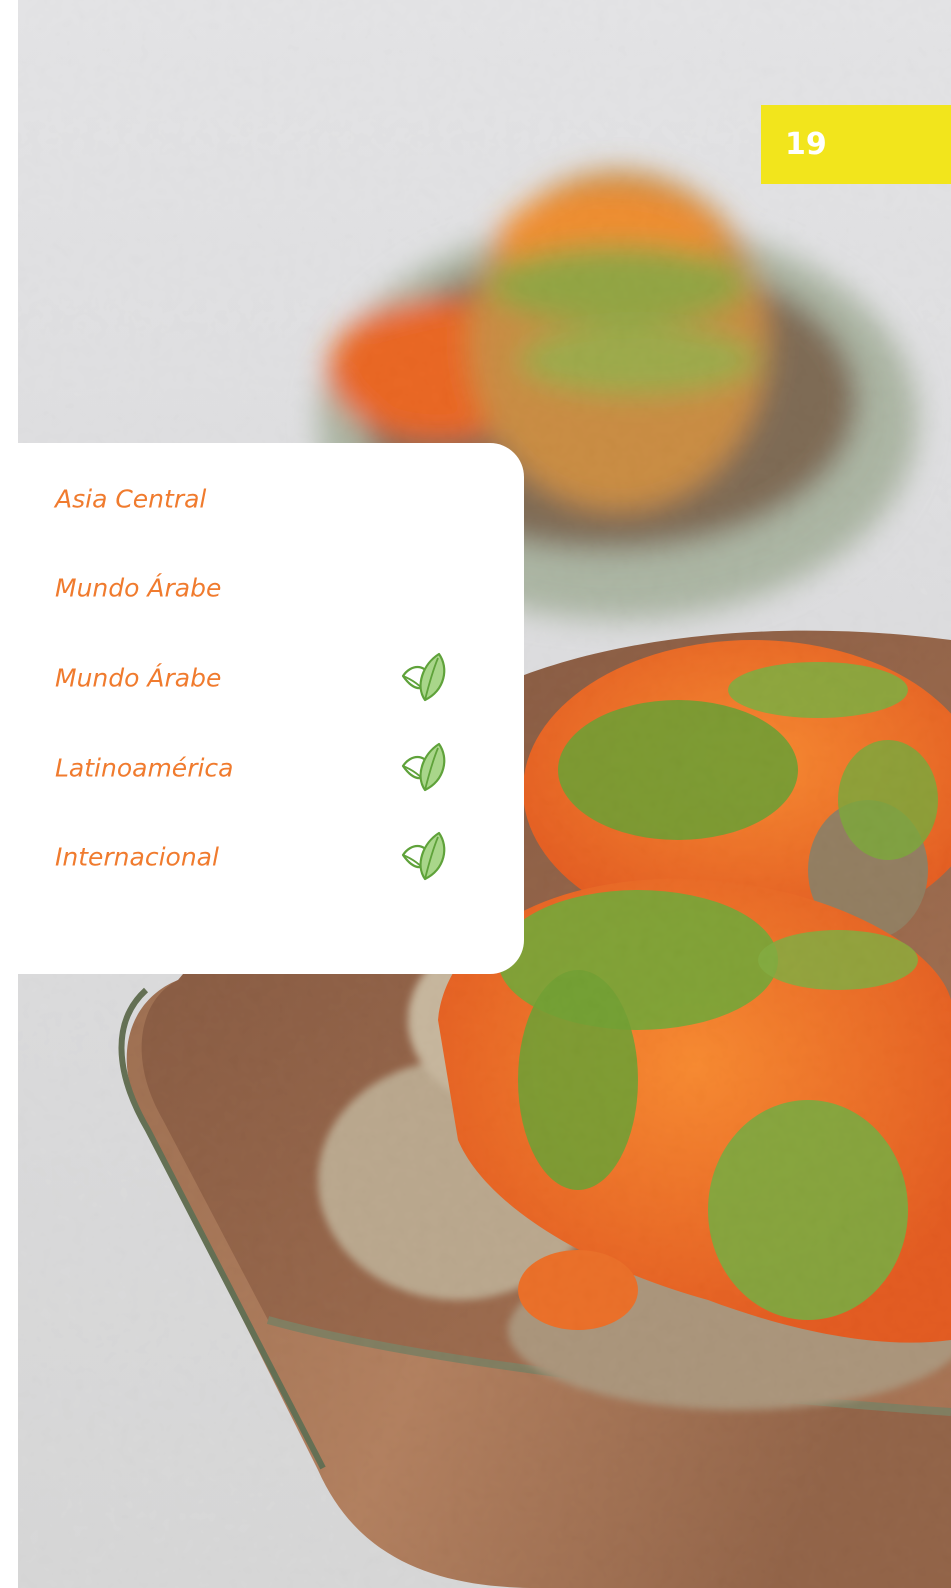  What do you see at coordinates (856, 144) in the screenshot?
I see `page-number-badge: 19` at bounding box center [856, 144].